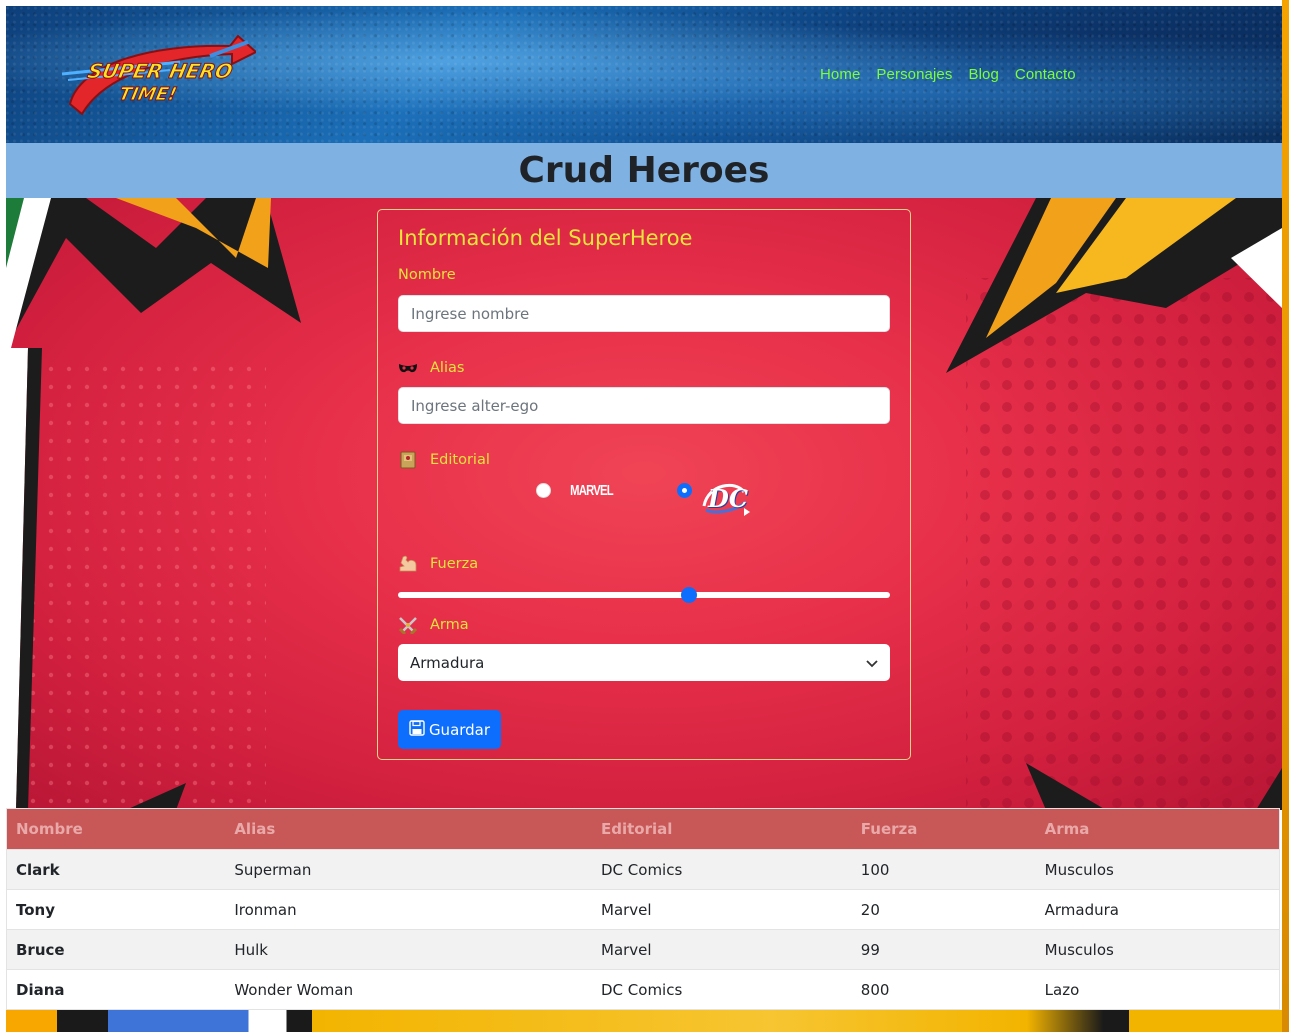  I want to click on arma-label-text: Arma, so click(449, 625).